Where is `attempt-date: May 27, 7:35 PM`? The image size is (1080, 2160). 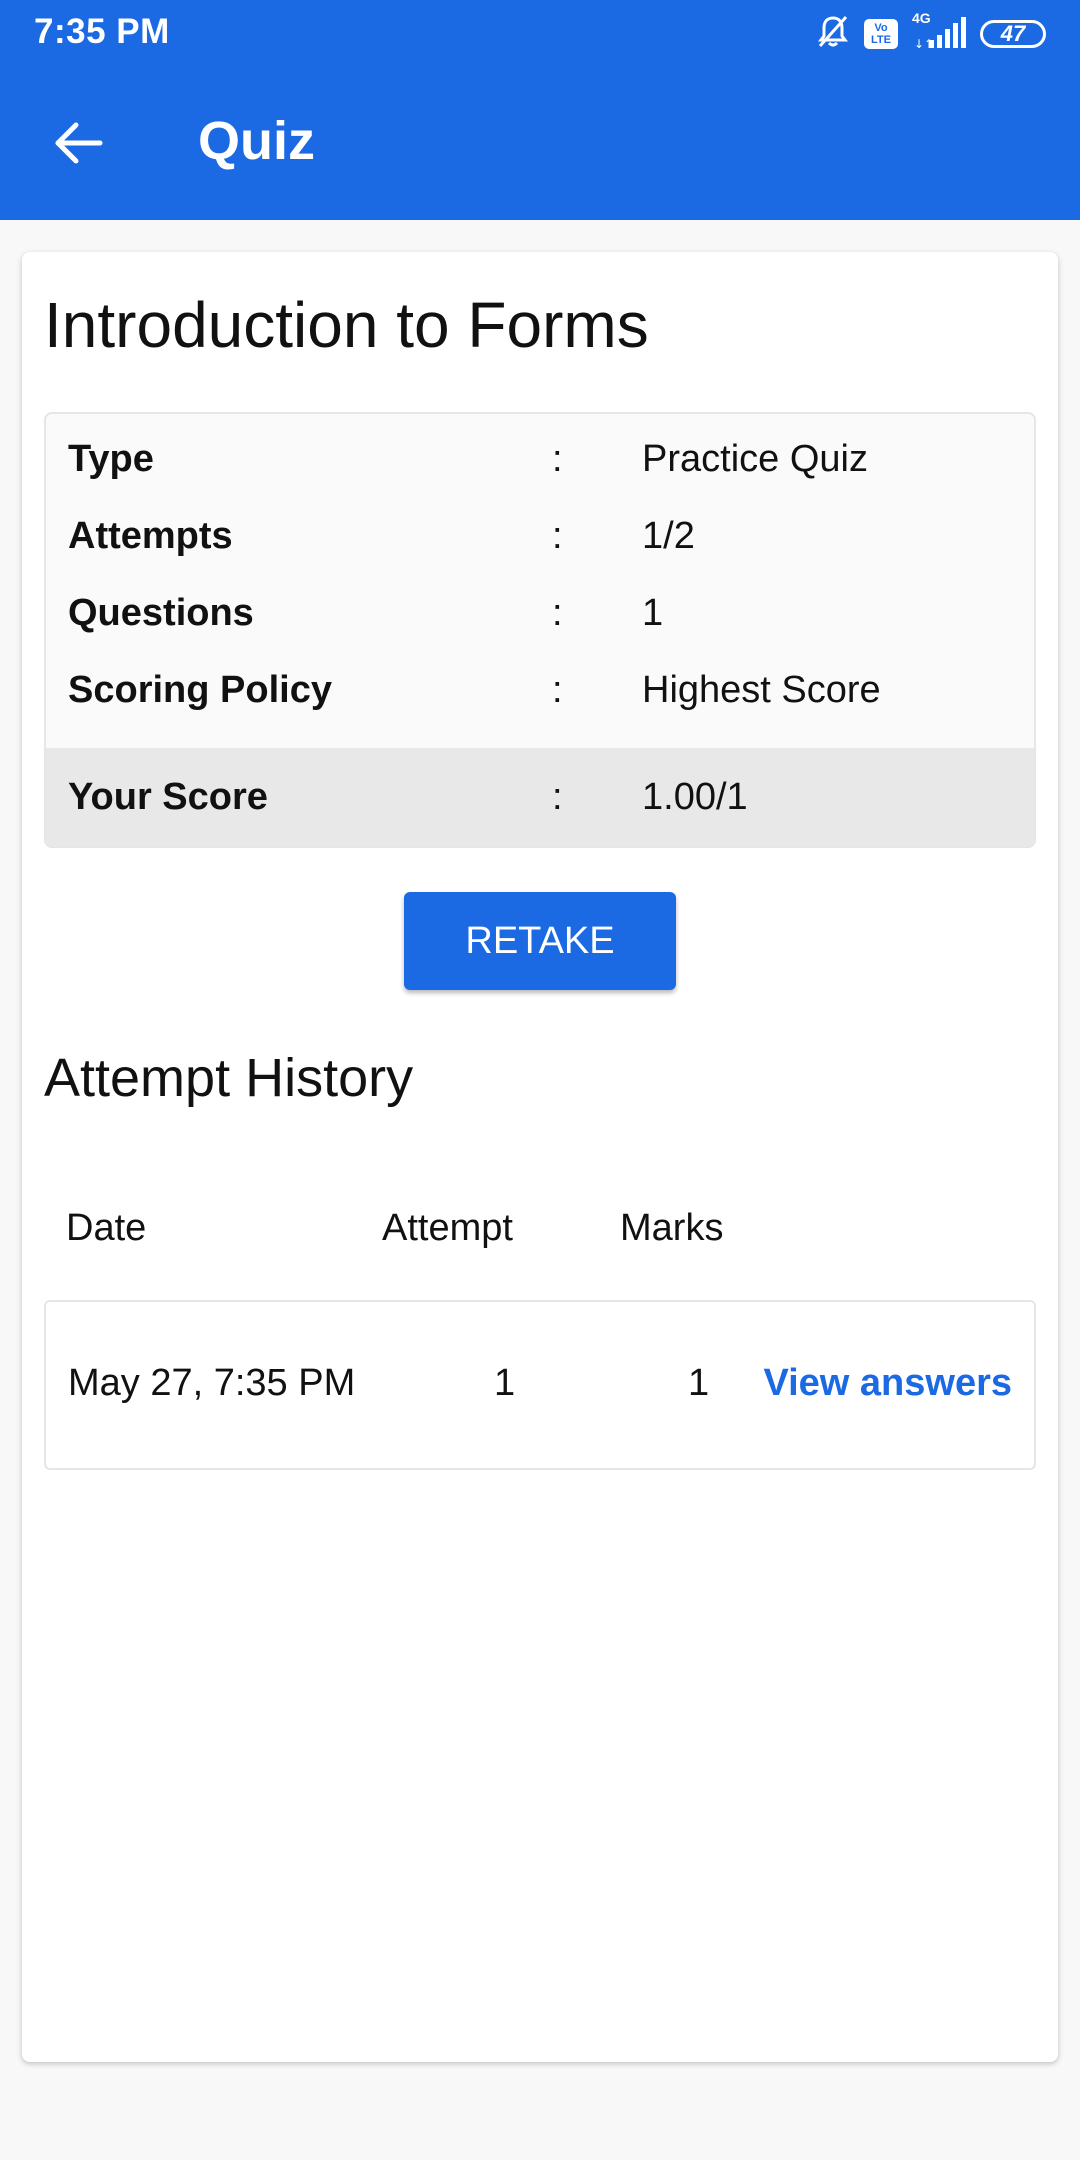 attempt-date: May 27, 7:35 PM is located at coordinates (212, 1383).